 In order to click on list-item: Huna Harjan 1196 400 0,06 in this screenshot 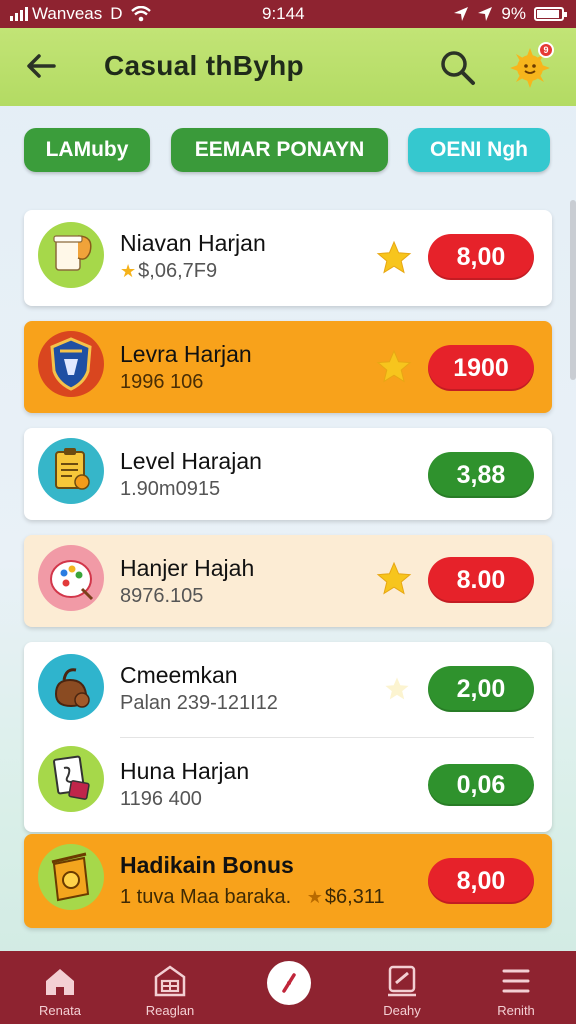, I will do `click(288, 786)`.